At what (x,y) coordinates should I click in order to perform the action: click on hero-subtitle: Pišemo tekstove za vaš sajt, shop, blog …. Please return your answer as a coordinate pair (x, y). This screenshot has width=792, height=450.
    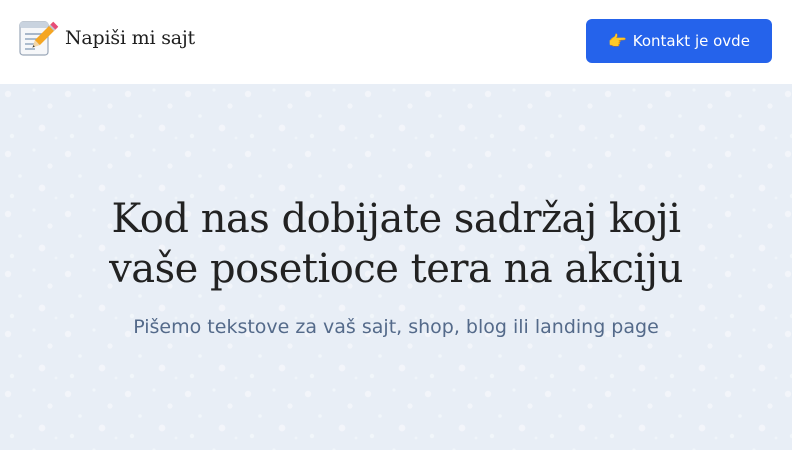
    Looking at the image, I should click on (396, 327).